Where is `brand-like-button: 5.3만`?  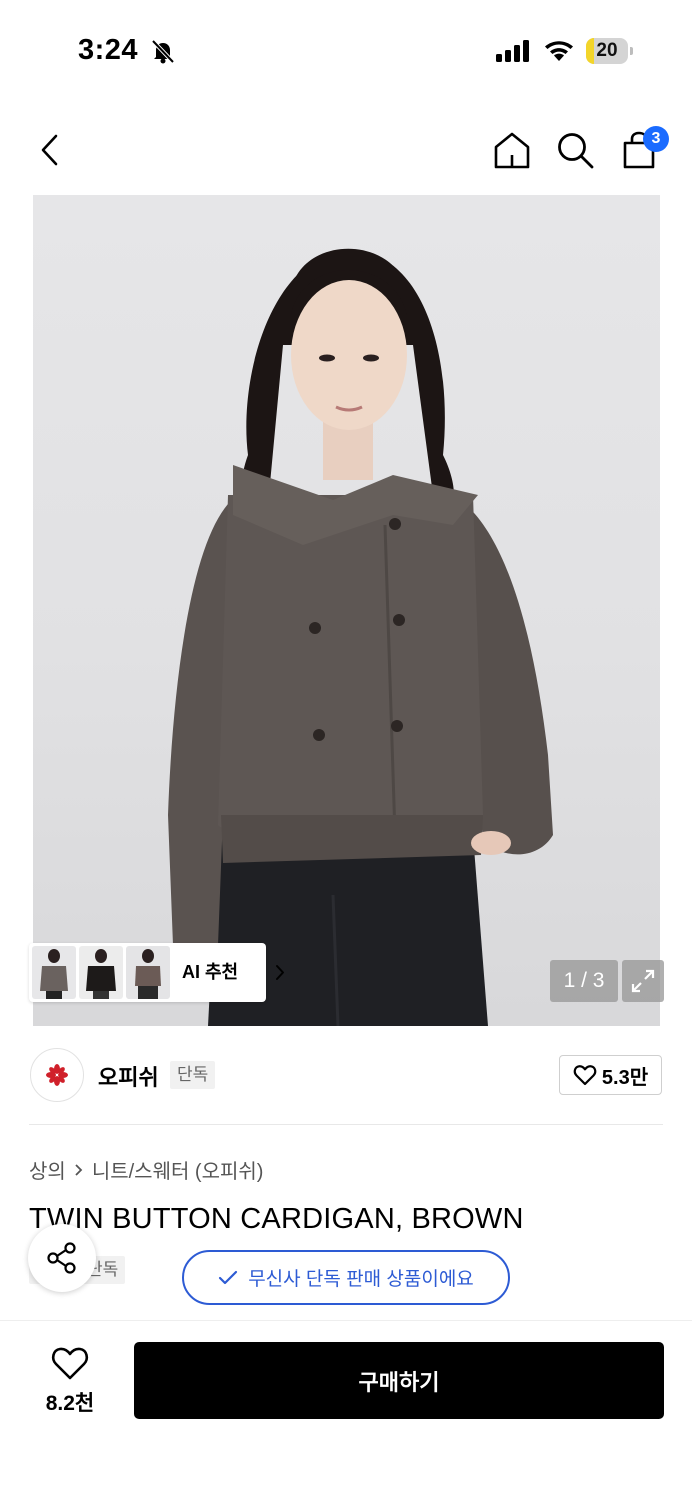 brand-like-button: 5.3만 is located at coordinates (610, 1075).